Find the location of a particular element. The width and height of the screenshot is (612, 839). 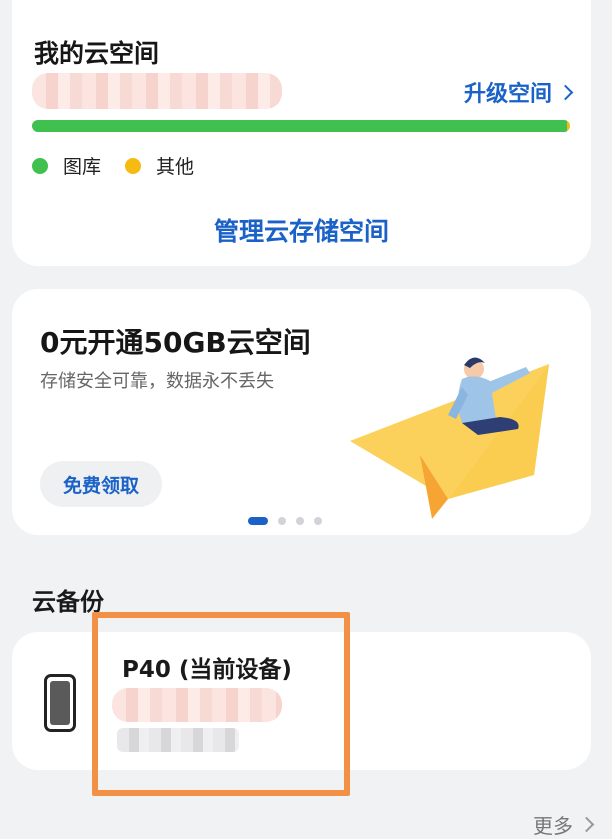

more-link: 更多 is located at coordinates (564, 824).